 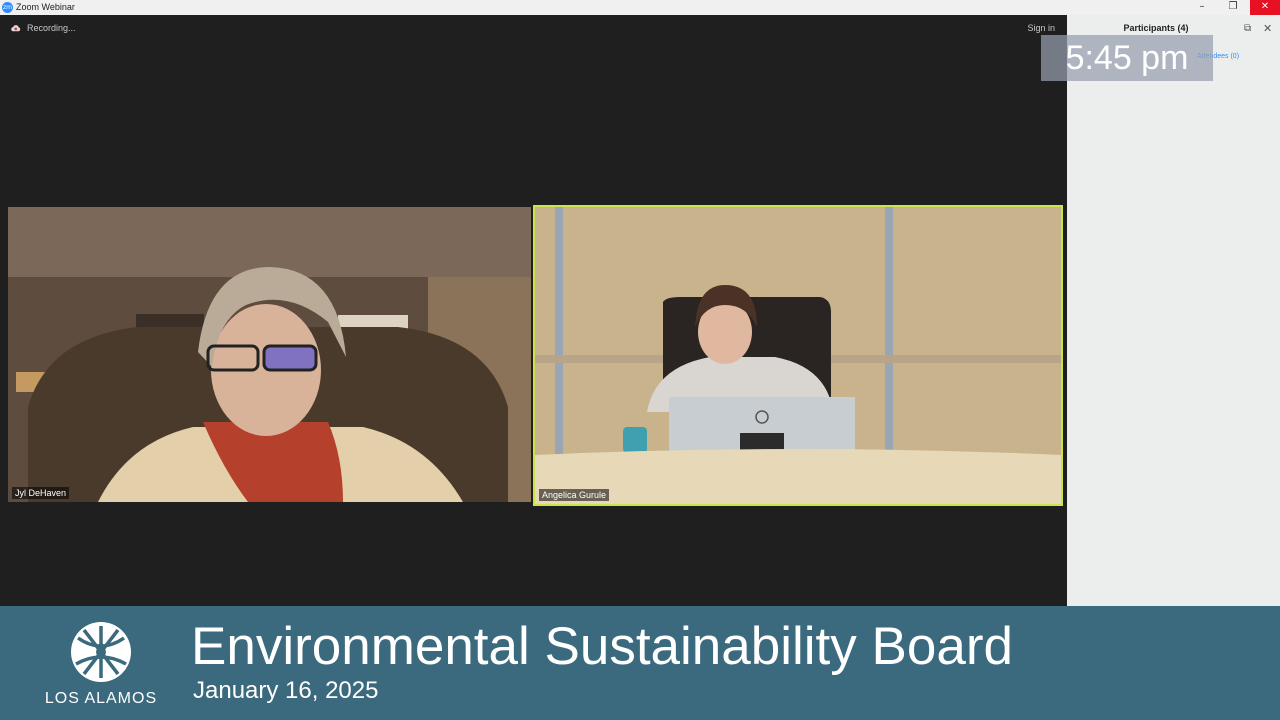 I want to click on popout-icon: ⧉, so click(x=1247, y=28).